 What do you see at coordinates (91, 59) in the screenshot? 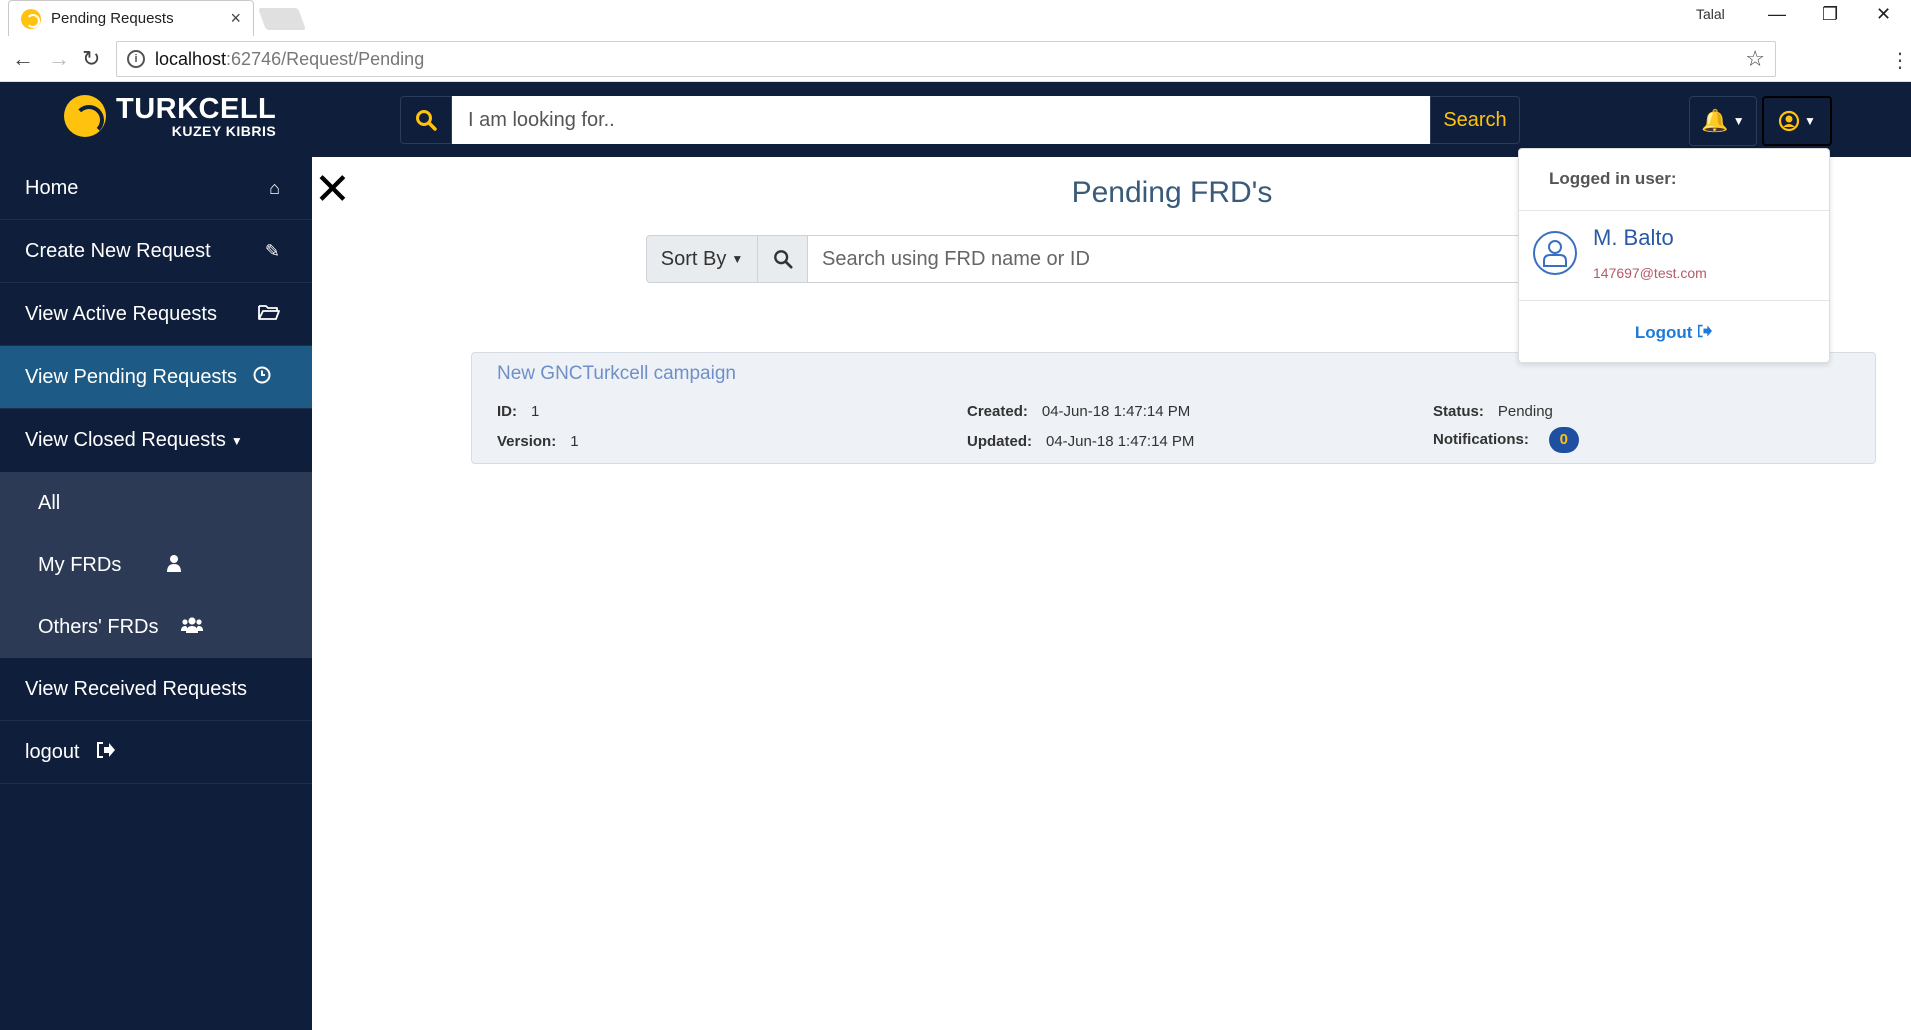
I see `reload-icon: ↻` at bounding box center [91, 59].